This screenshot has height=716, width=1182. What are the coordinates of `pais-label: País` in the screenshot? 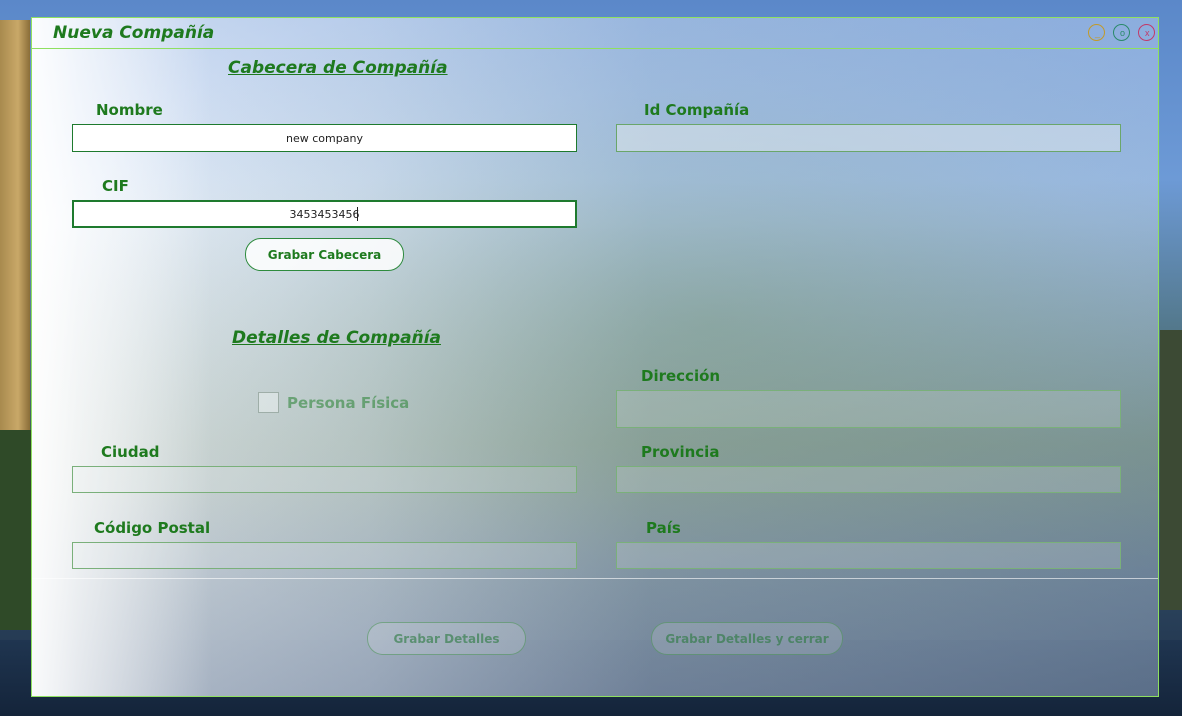 It's located at (663, 528).